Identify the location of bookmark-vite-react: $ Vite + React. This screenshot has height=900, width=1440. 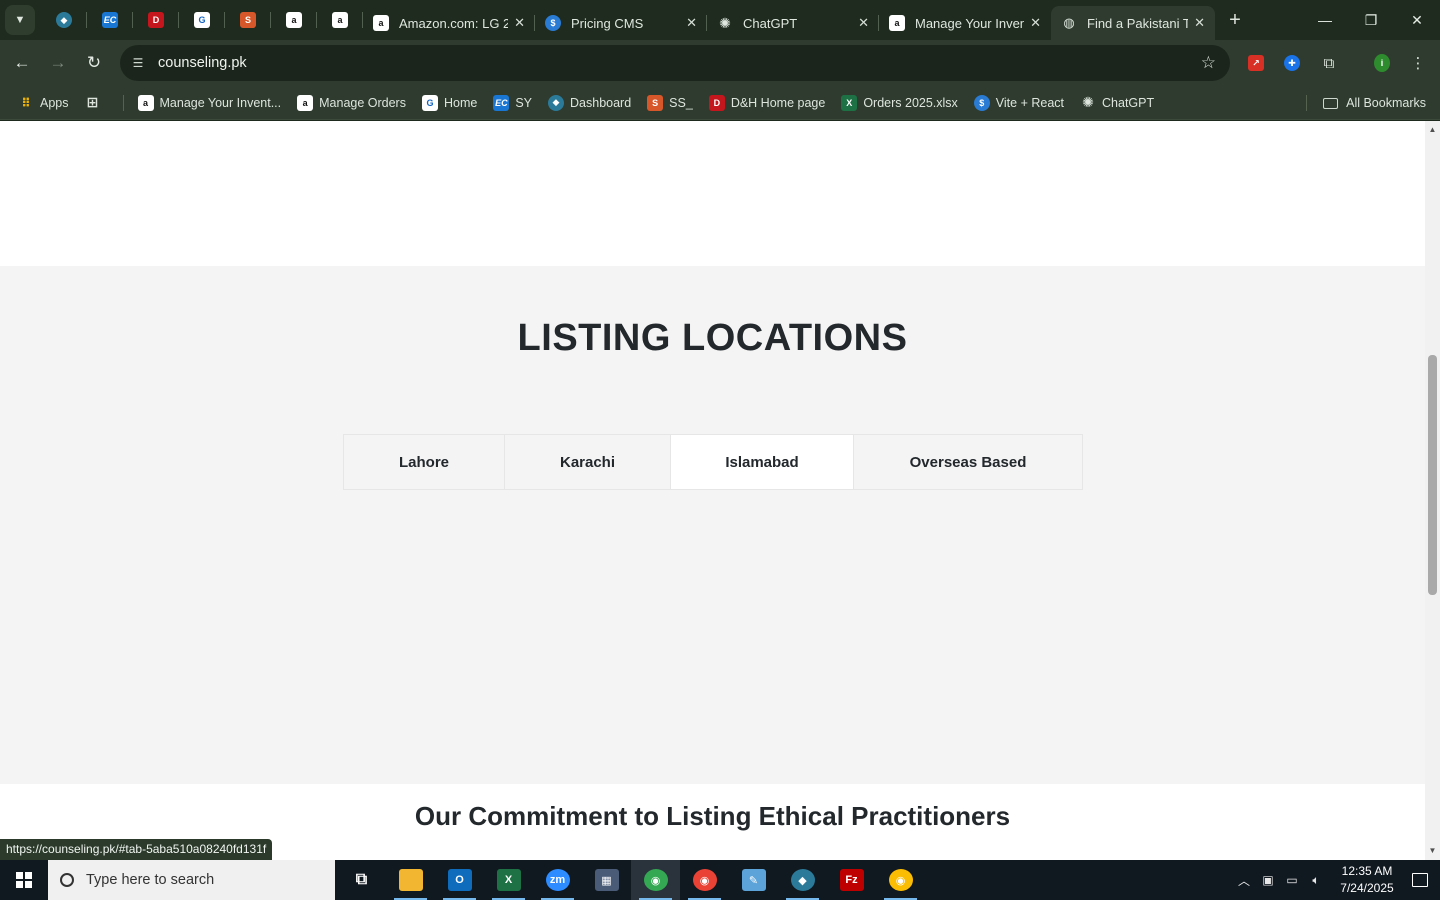
(1018, 102).